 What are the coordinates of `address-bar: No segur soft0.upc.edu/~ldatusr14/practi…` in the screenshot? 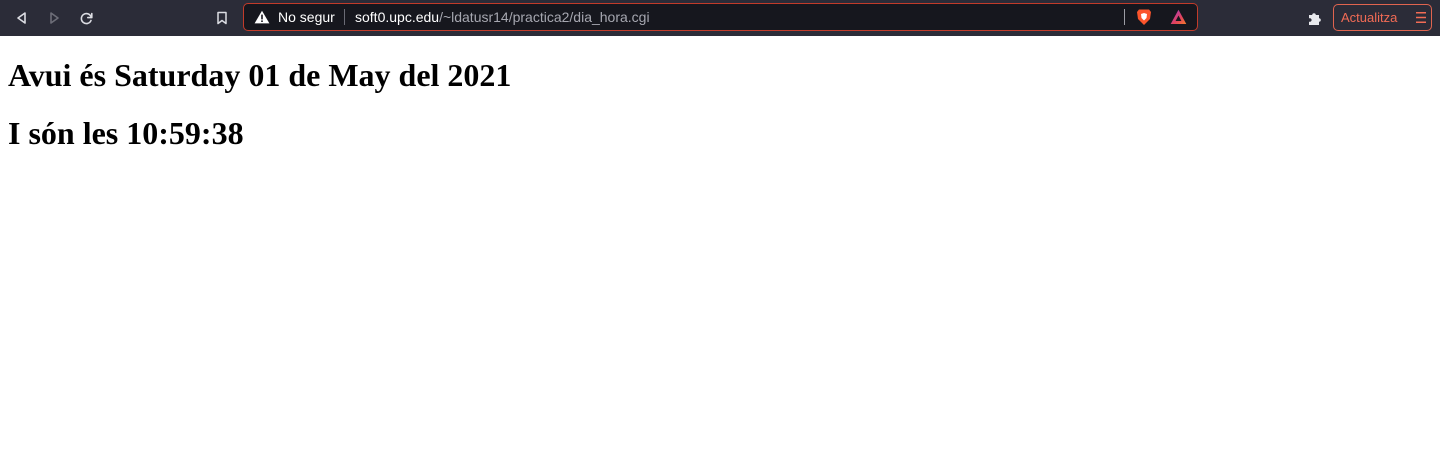 It's located at (720, 17).